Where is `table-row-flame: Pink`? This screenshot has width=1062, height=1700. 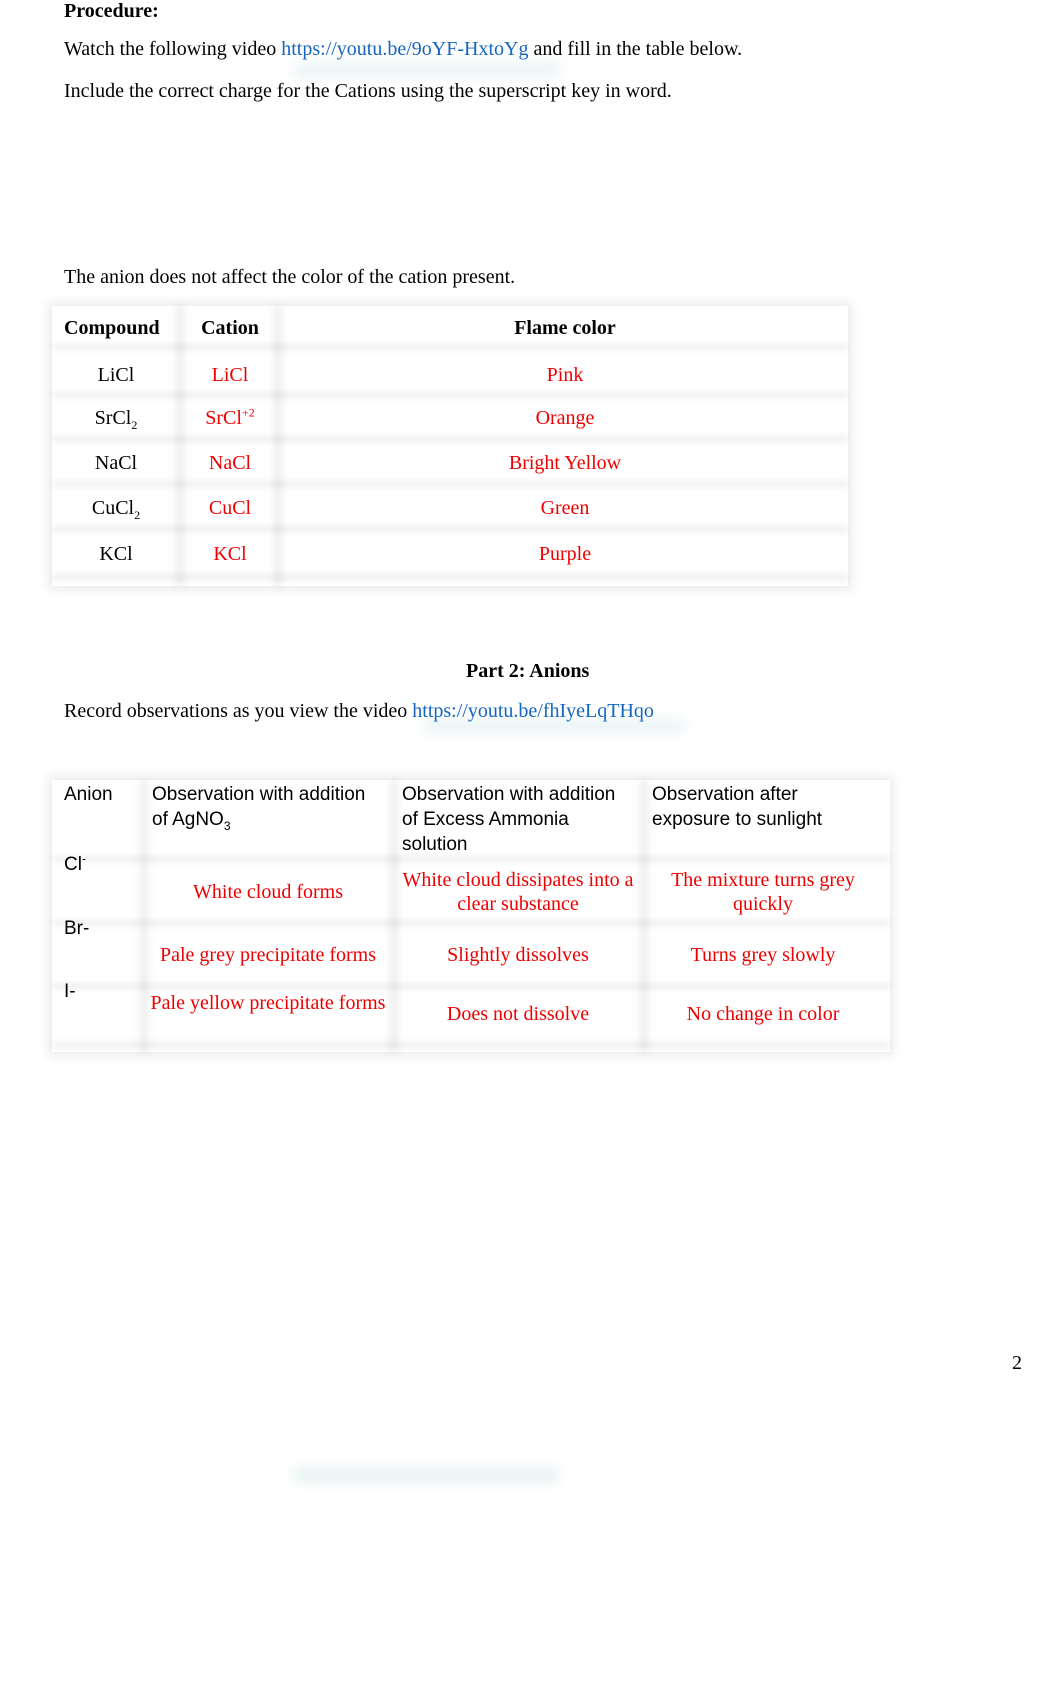 table-row-flame: Pink is located at coordinates (565, 375).